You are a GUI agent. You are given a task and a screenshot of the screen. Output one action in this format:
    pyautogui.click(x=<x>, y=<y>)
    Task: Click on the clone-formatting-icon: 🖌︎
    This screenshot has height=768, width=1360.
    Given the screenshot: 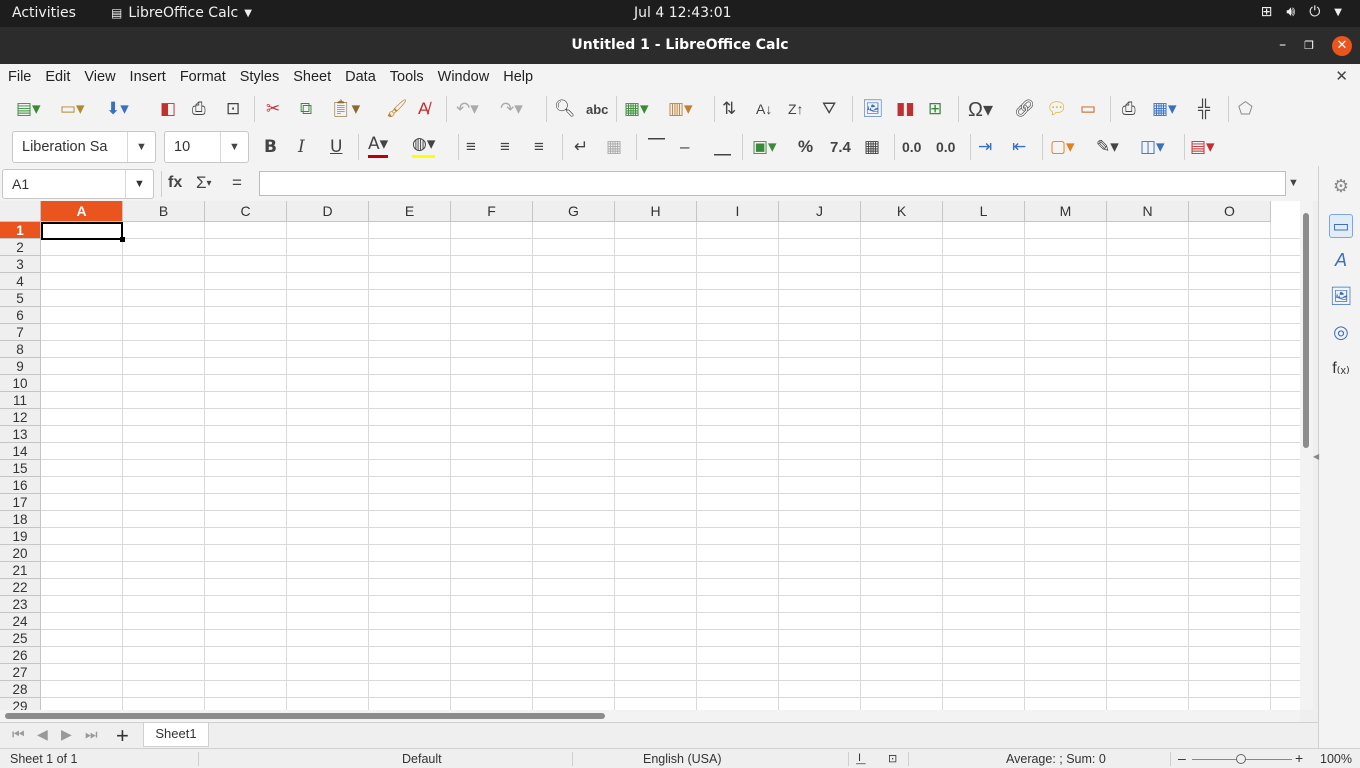 What is the action you would take?
    pyautogui.click(x=397, y=109)
    